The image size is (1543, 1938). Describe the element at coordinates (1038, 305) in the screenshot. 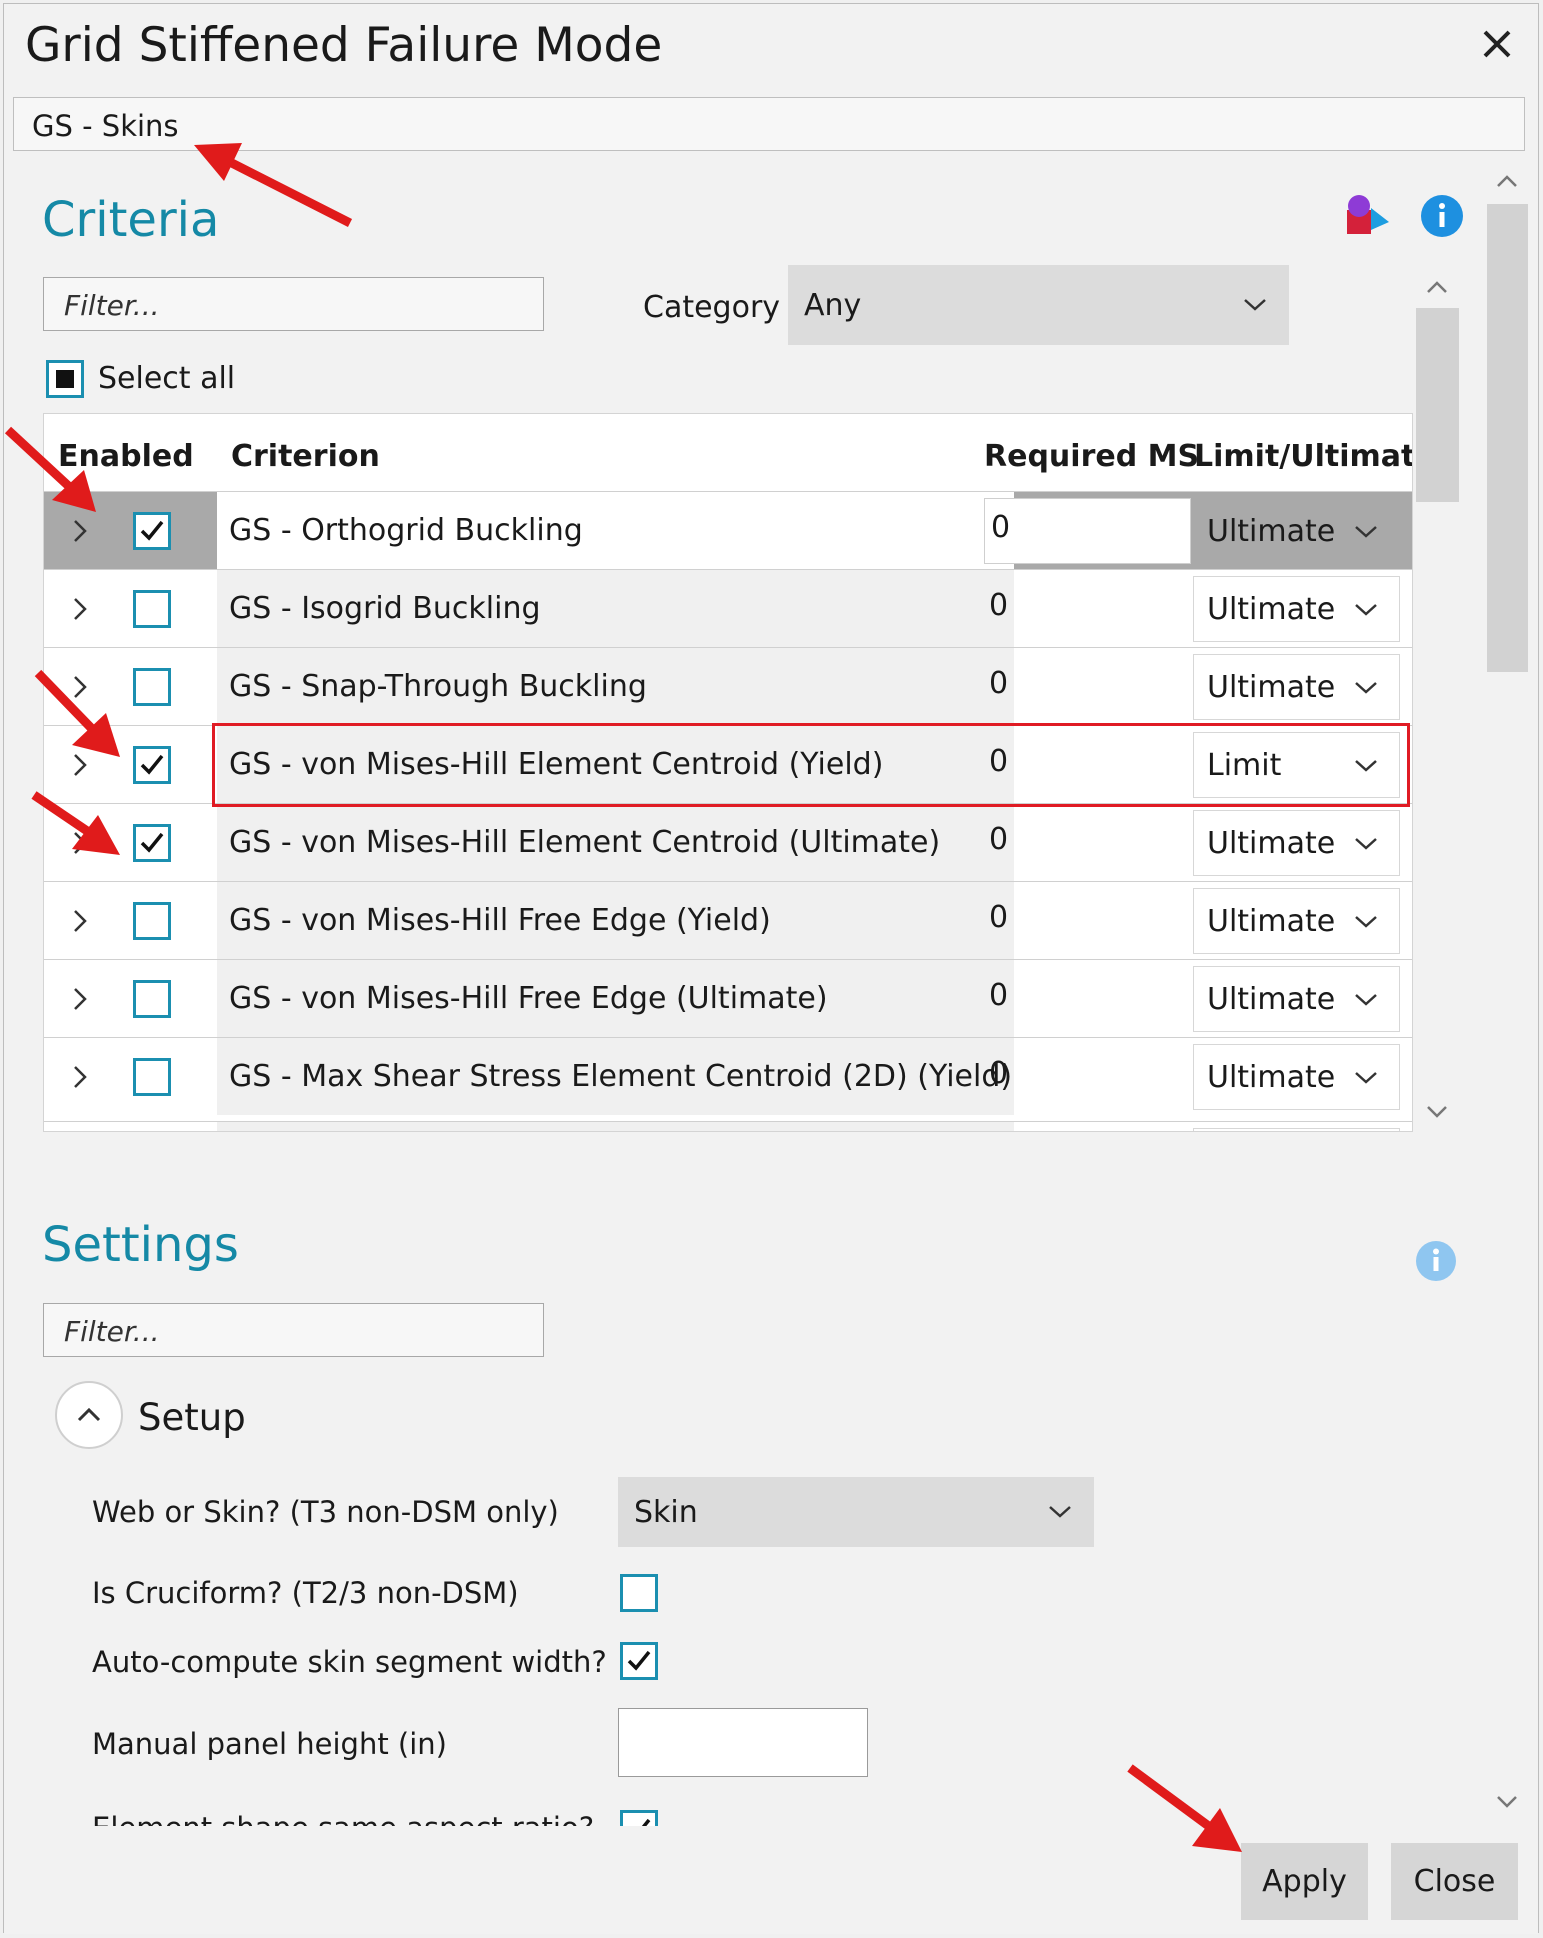

I see `category-dropdown: Any` at that location.